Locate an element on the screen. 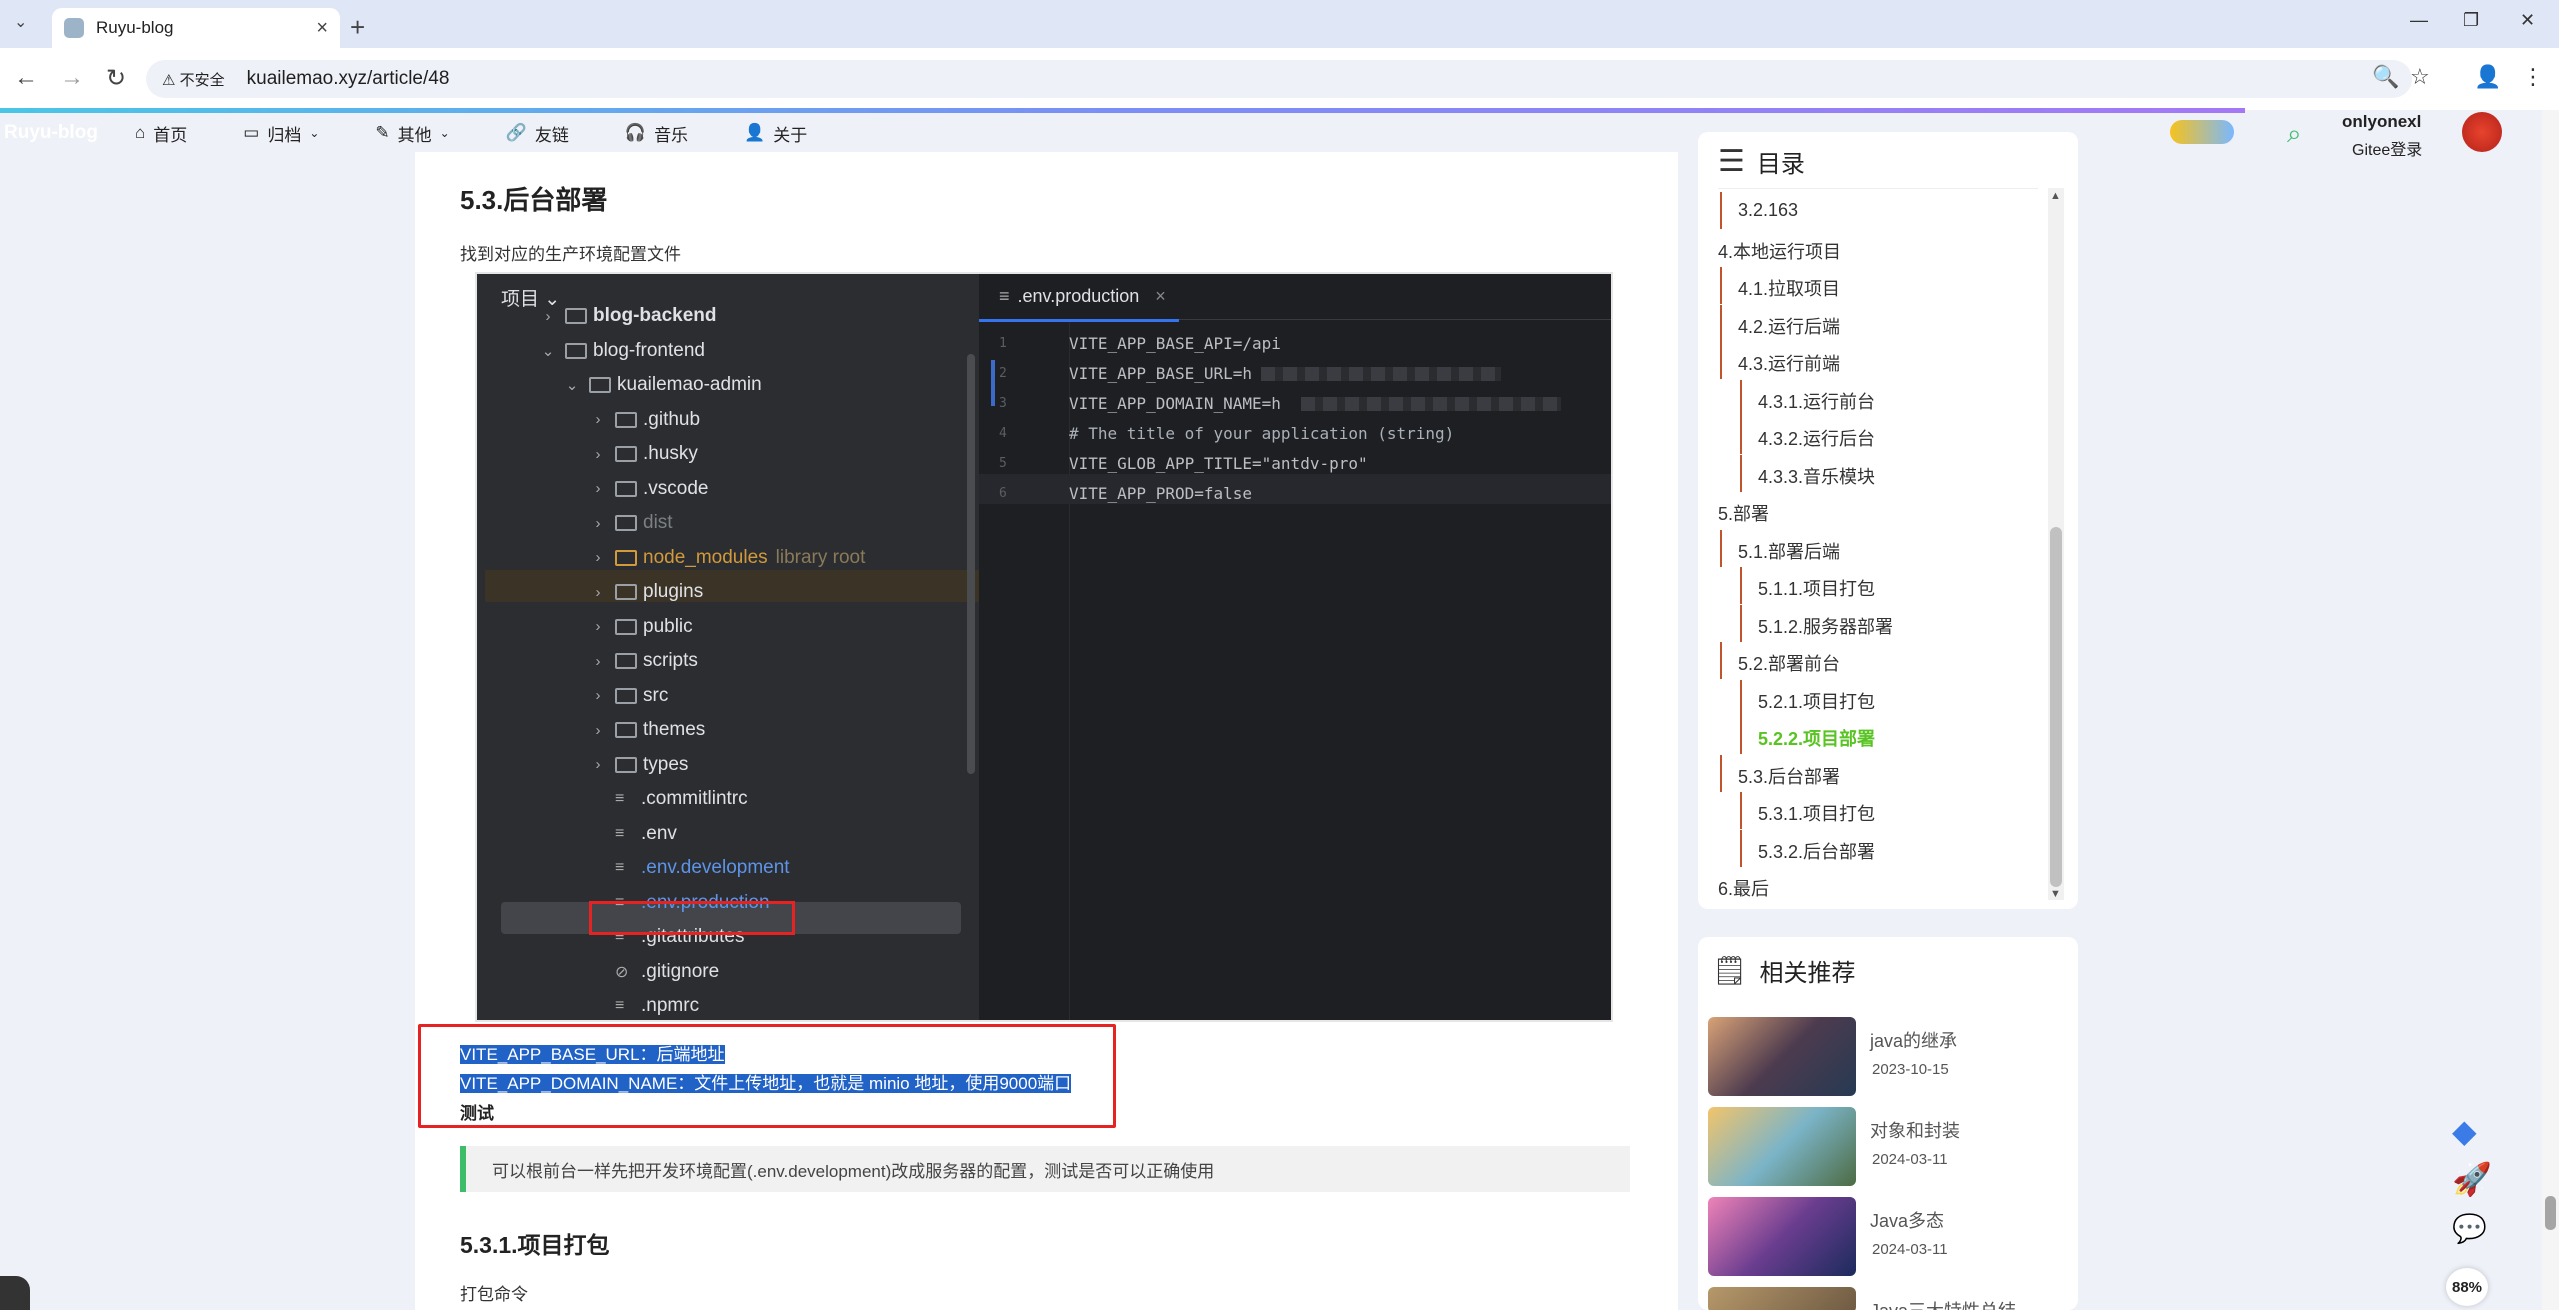 The image size is (2559, 1310). code-line: VITE_GLOB_APP_TITLE="antdv-pro" is located at coordinates (1218, 463).